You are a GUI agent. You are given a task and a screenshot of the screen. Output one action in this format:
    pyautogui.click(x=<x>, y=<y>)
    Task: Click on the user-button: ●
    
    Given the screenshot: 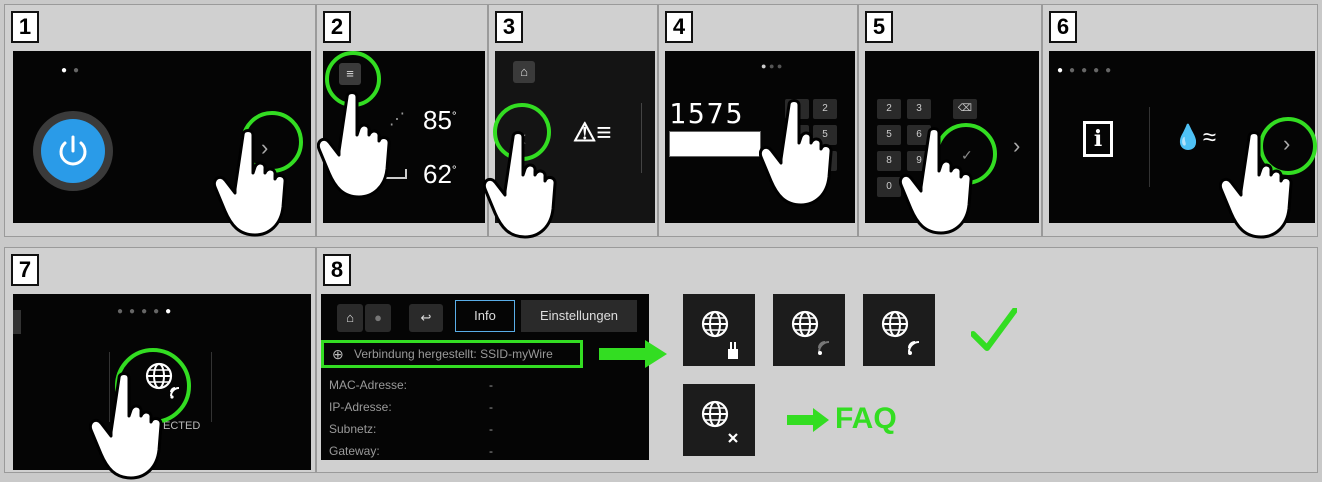 What is the action you would take?
    pyautogui.click(x=378, y=318)
    